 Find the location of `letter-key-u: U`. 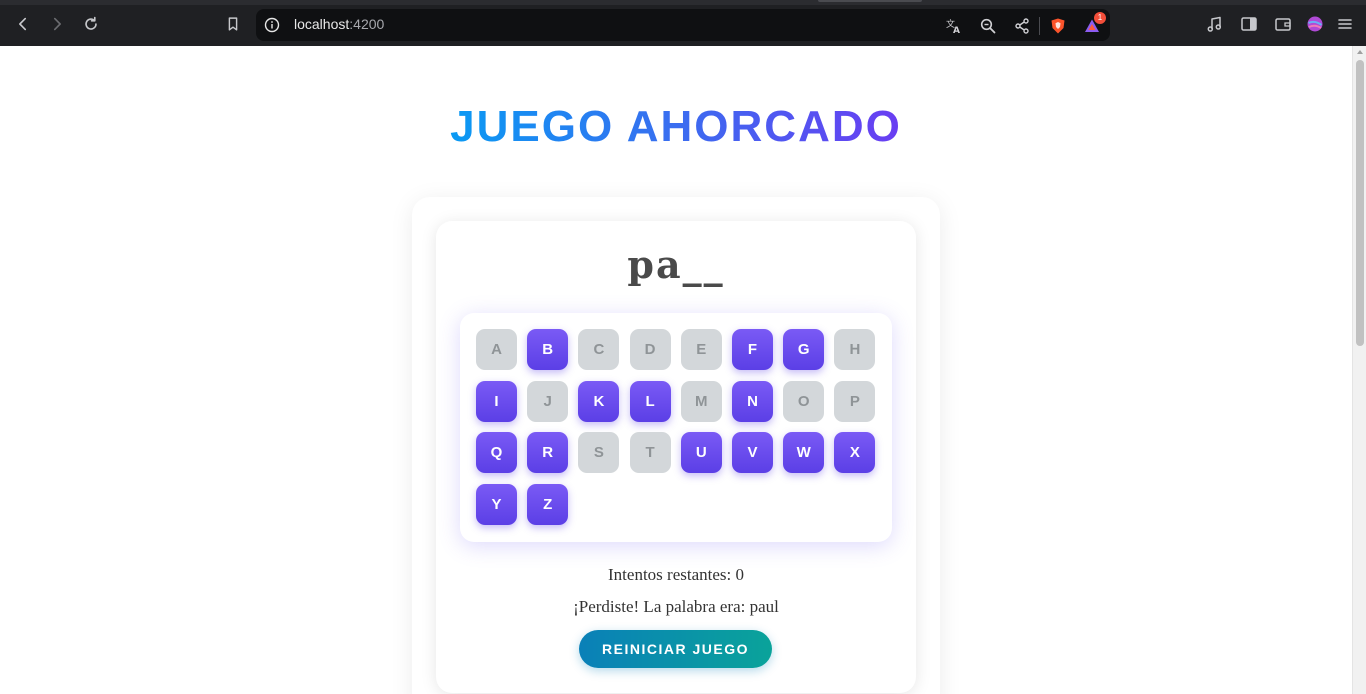

letter-key-u: U is located at coordinates (701, 453).